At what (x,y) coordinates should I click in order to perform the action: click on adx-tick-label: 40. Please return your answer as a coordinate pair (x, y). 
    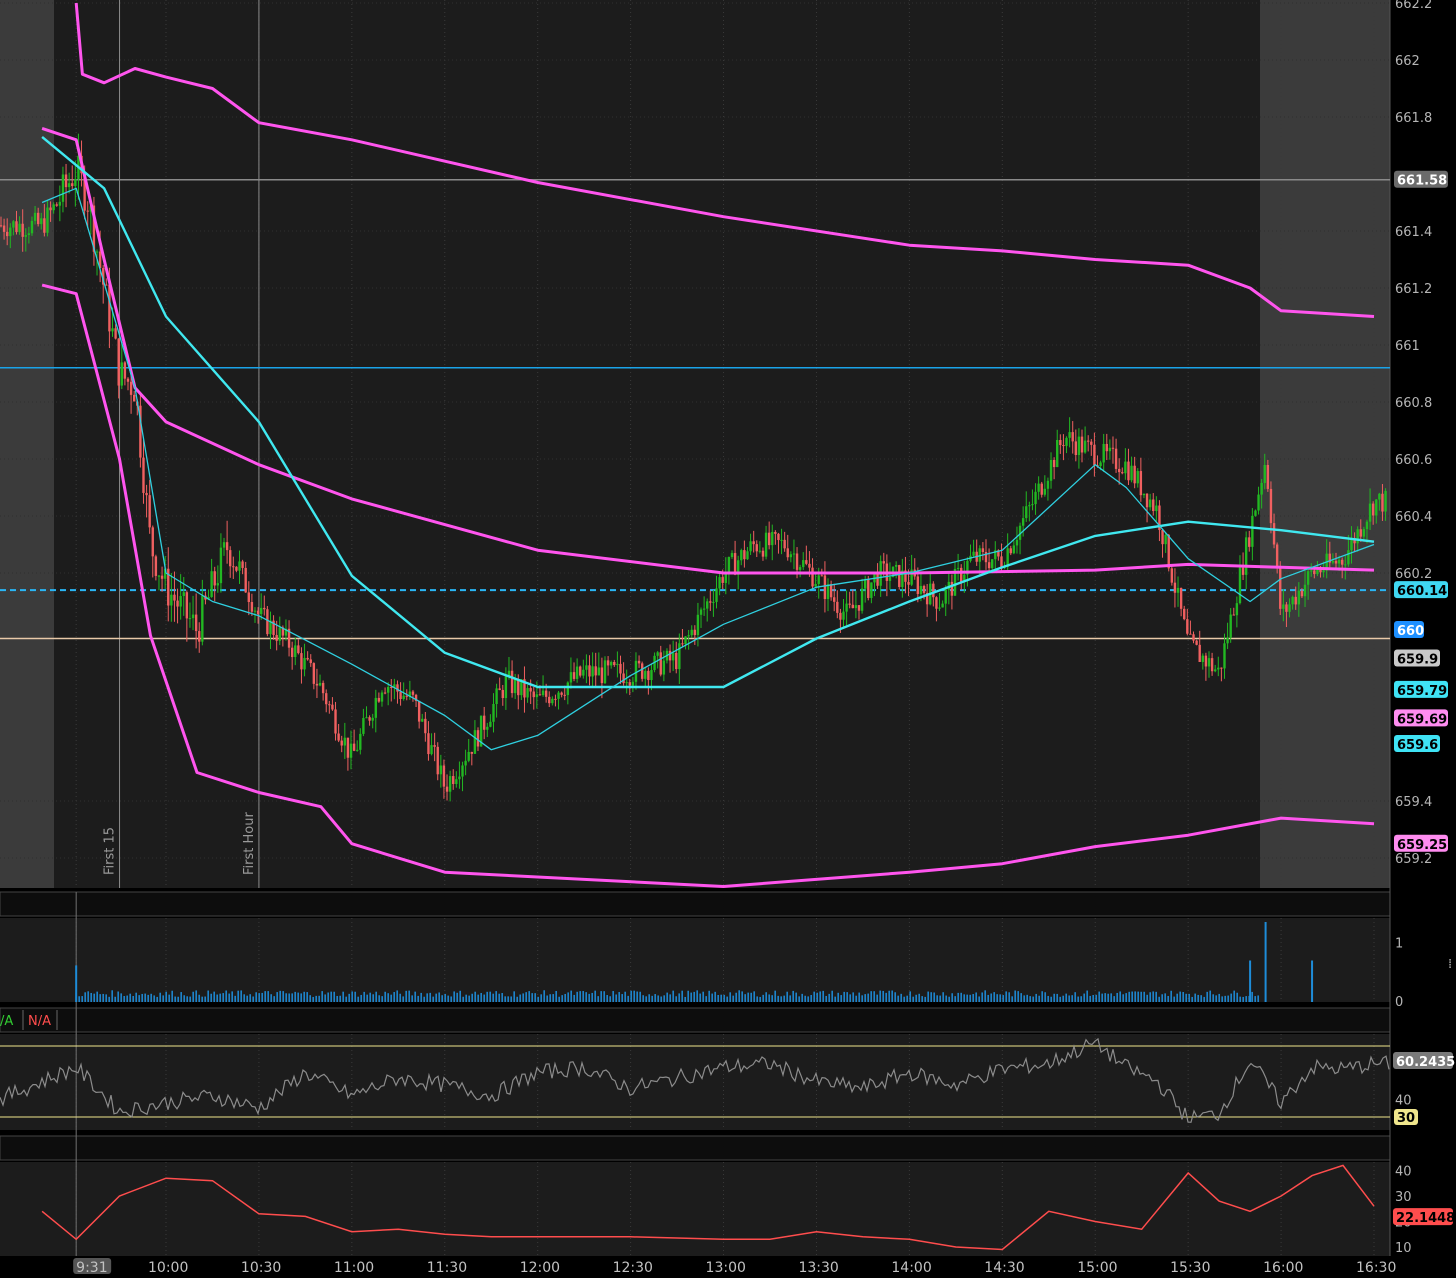
    Looking at the image, I should click on (1403, 1172).